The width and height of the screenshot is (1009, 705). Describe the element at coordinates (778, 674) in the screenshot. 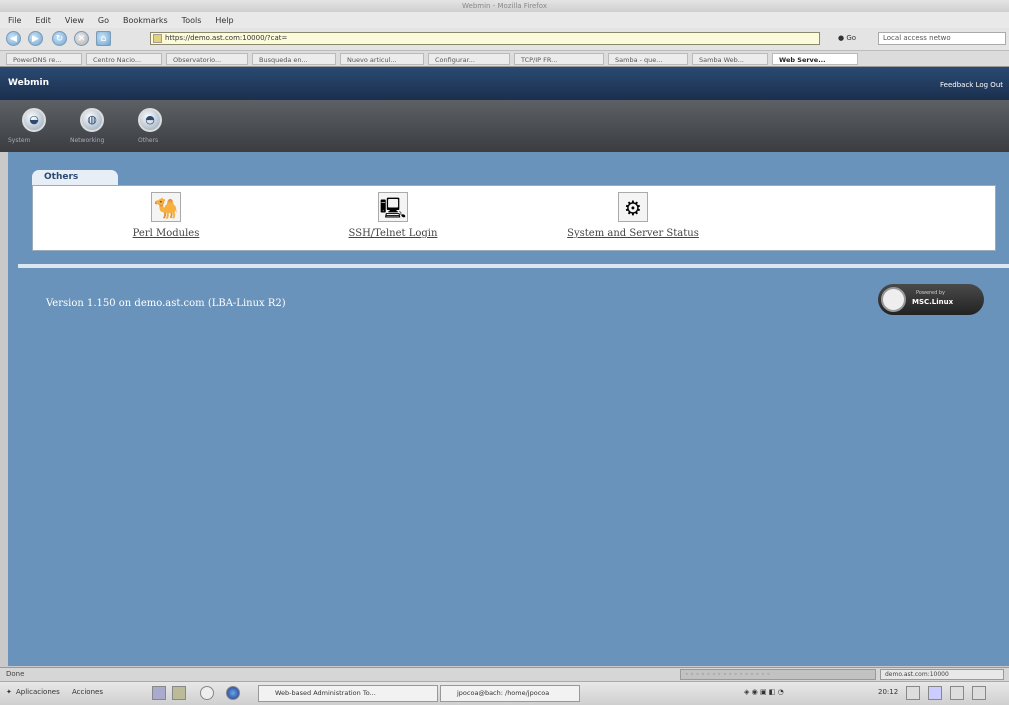

I see `status-indicators: ◦ ◦ ◦ ◦ ◦ ◦ ◦ ◦ ◦ ◦ ◦ ◦ ◦ ◦ ◦ ◦` at that location.